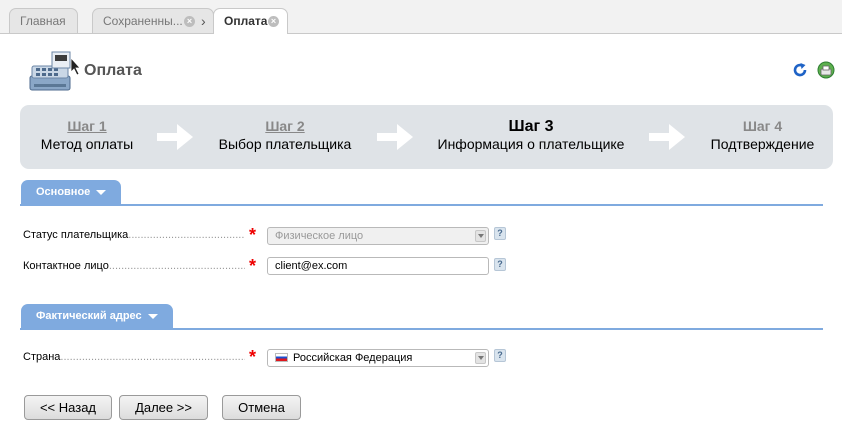 This screenshot has width=842, height=428. I want to click on tab-payment-label: Оплата, so click(246, 21).